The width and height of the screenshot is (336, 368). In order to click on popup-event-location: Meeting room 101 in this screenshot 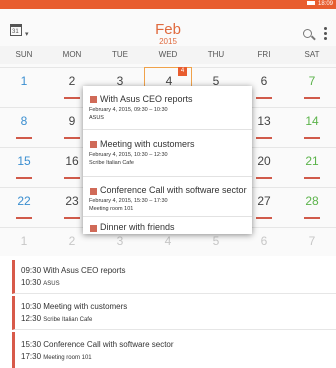, I will do `click(111, 209)`.